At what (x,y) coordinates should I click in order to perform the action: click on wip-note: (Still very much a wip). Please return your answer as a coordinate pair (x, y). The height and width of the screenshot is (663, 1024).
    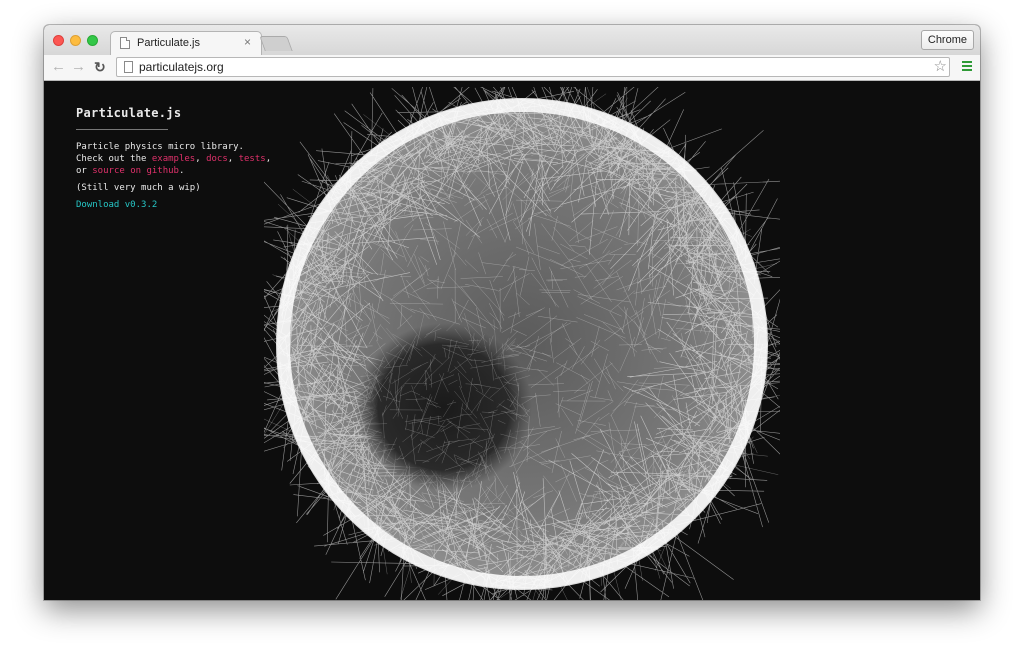
    Looking at the image, I should click on (138, 188).